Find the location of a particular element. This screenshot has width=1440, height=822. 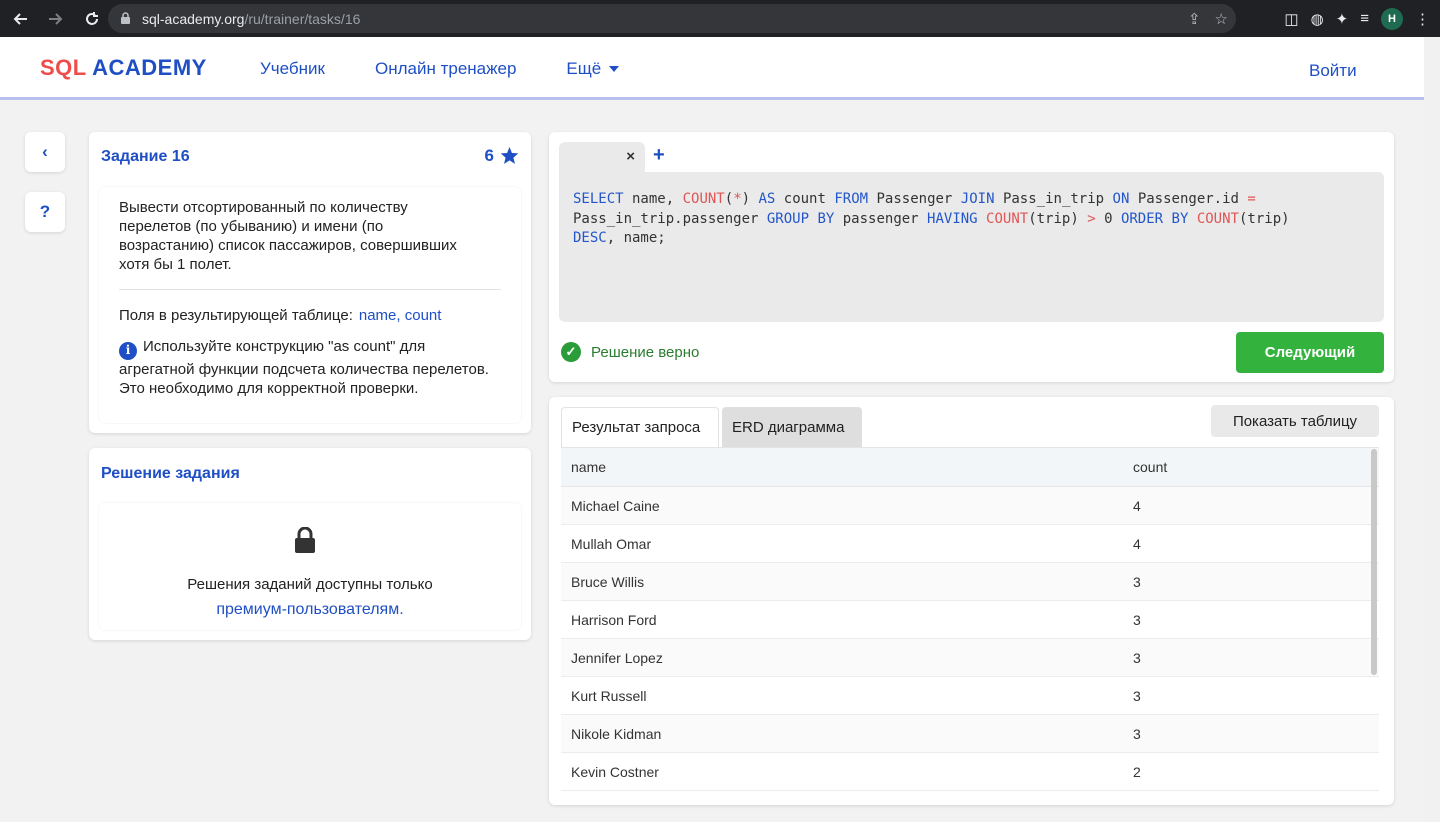

caret-down-icon is located at coordinates (614, 69).